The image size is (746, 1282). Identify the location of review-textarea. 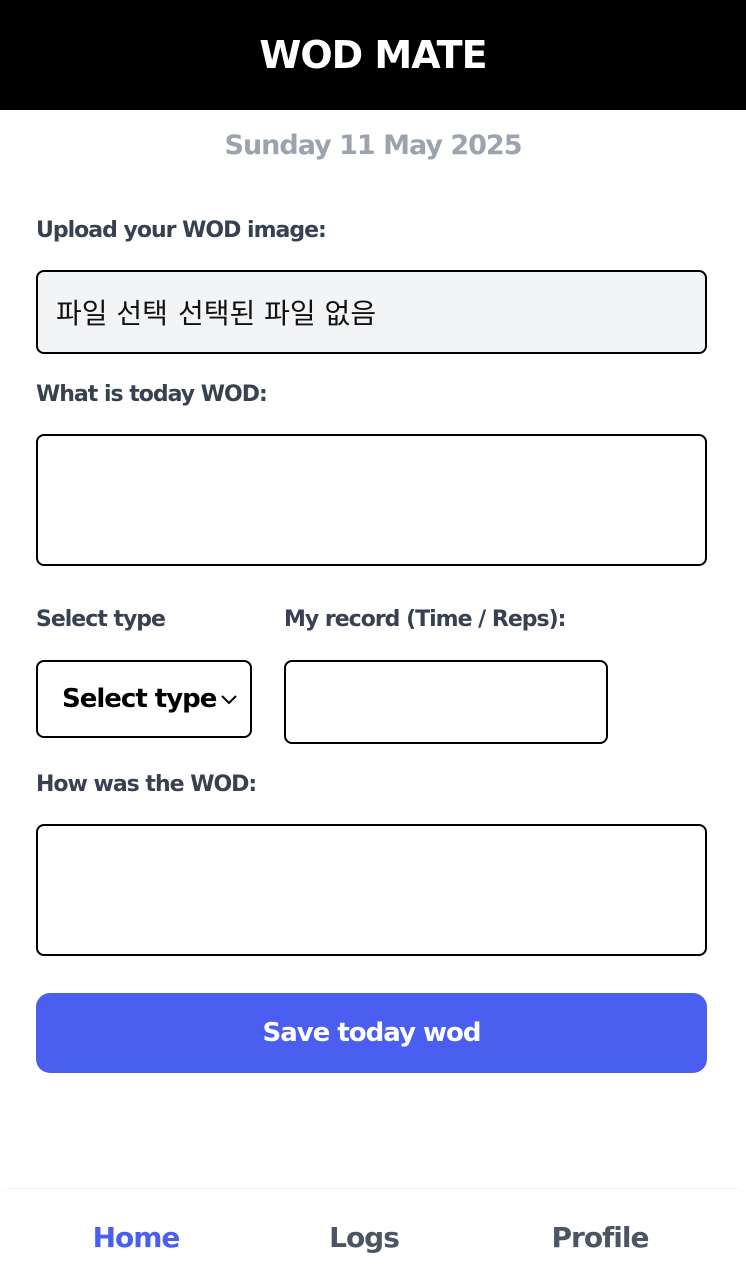
(371, 890).